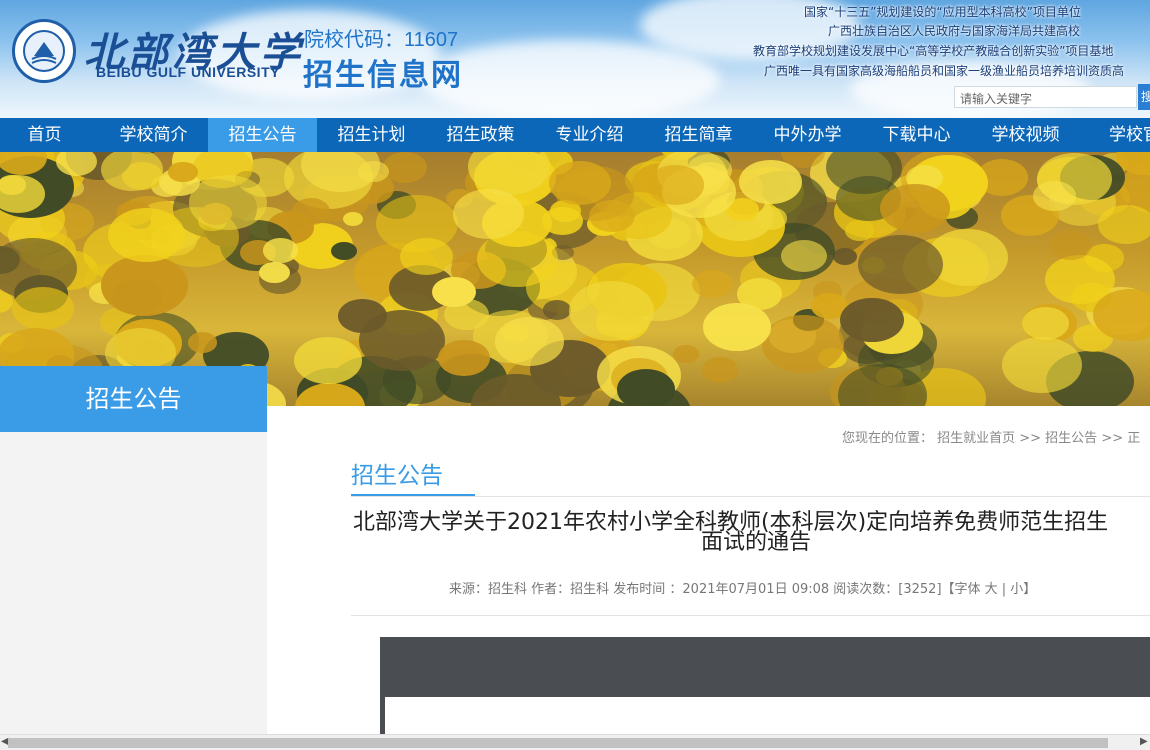  Describe the element at coordinates (991, 436) in the screenshot. I see `breadcrumb: 您现在的位置： 招生就业首页 >> 招生公告 >> 正` at that location.